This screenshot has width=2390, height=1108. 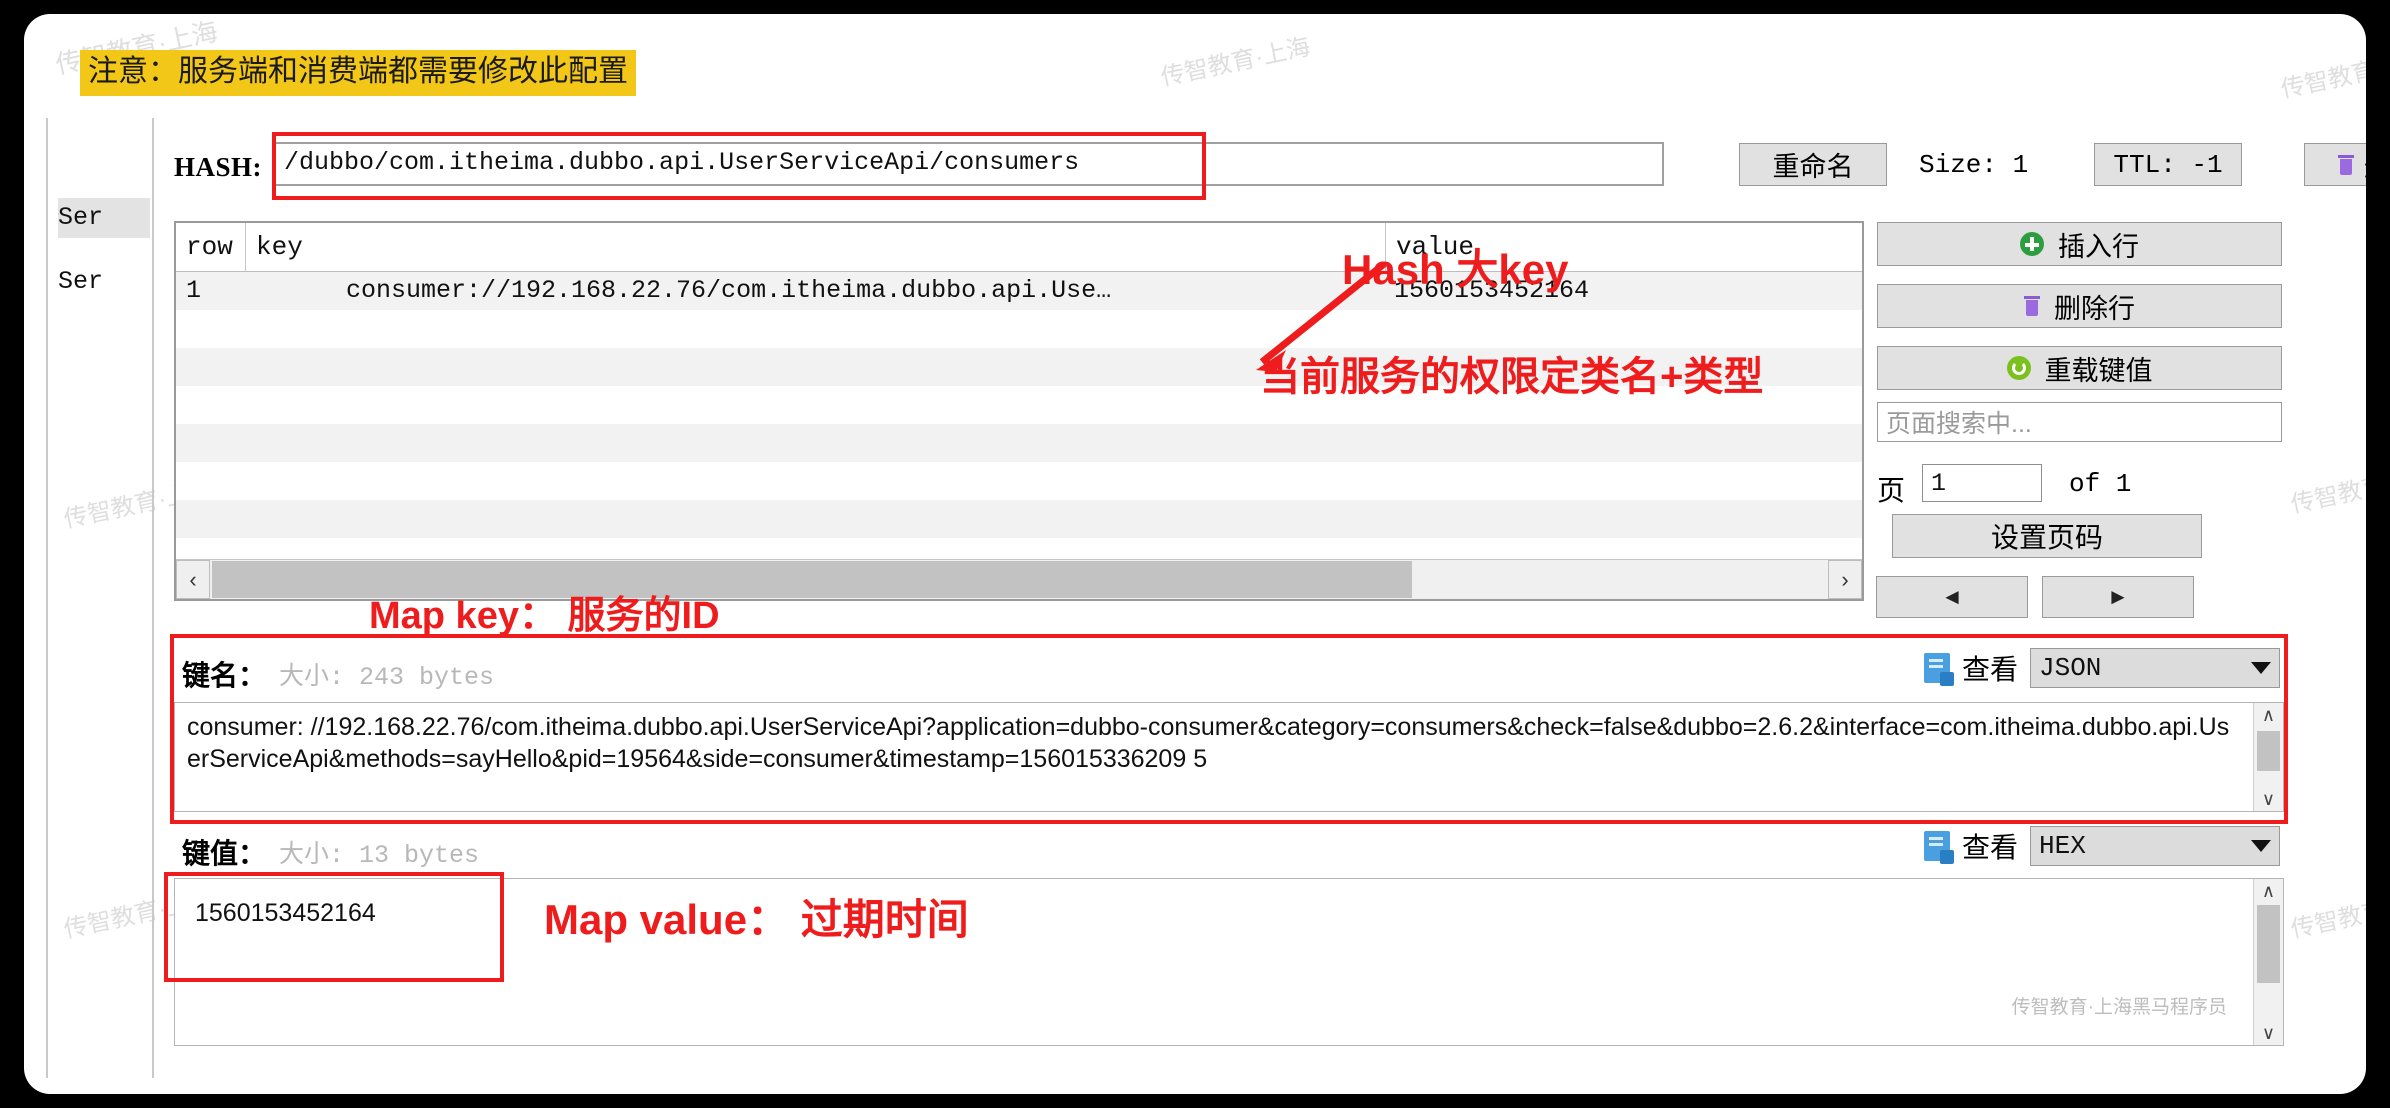 I want to click on reload-values-button: 重载键值, so click(x=2079, y=368).